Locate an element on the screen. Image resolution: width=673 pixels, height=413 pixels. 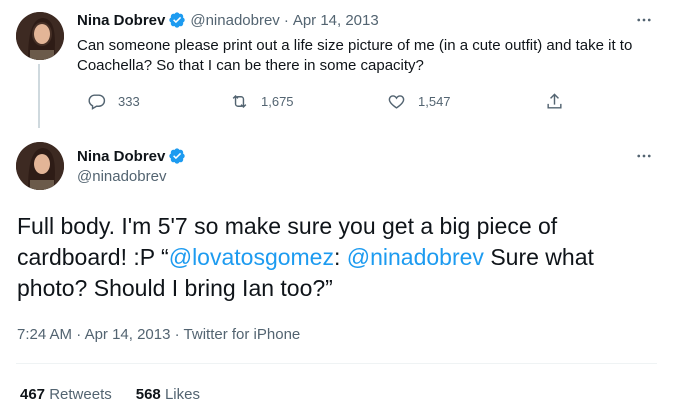
like-label: Likes is located at coordinates (182, 394).